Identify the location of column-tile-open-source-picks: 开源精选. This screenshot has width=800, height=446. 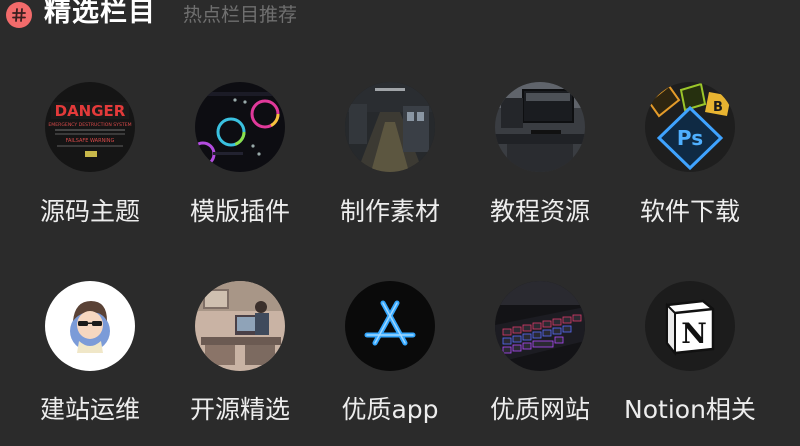
(240, 357).